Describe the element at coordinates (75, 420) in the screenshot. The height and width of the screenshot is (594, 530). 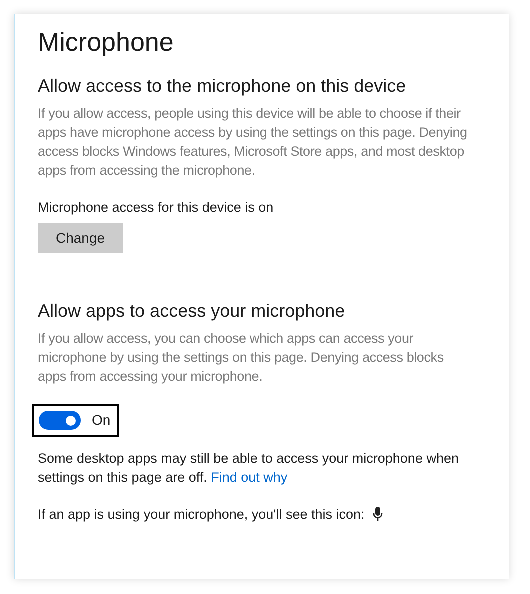
I see `toggle-switch: On` at that location.